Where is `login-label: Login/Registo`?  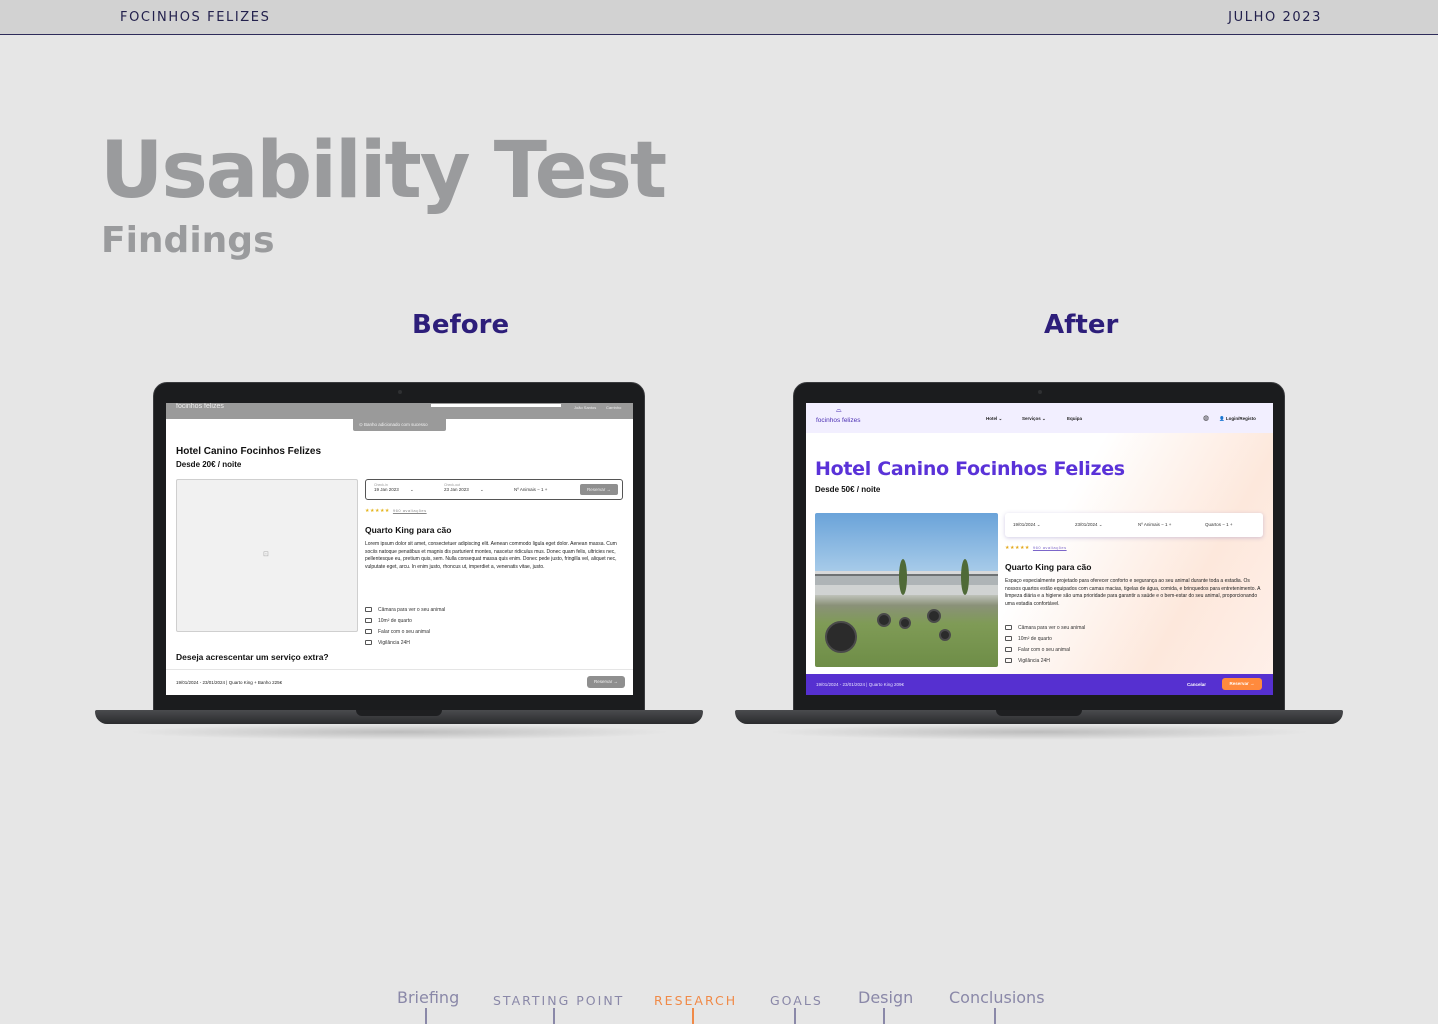 login-label: Login/Registo is located at coordinates (1240, 418).